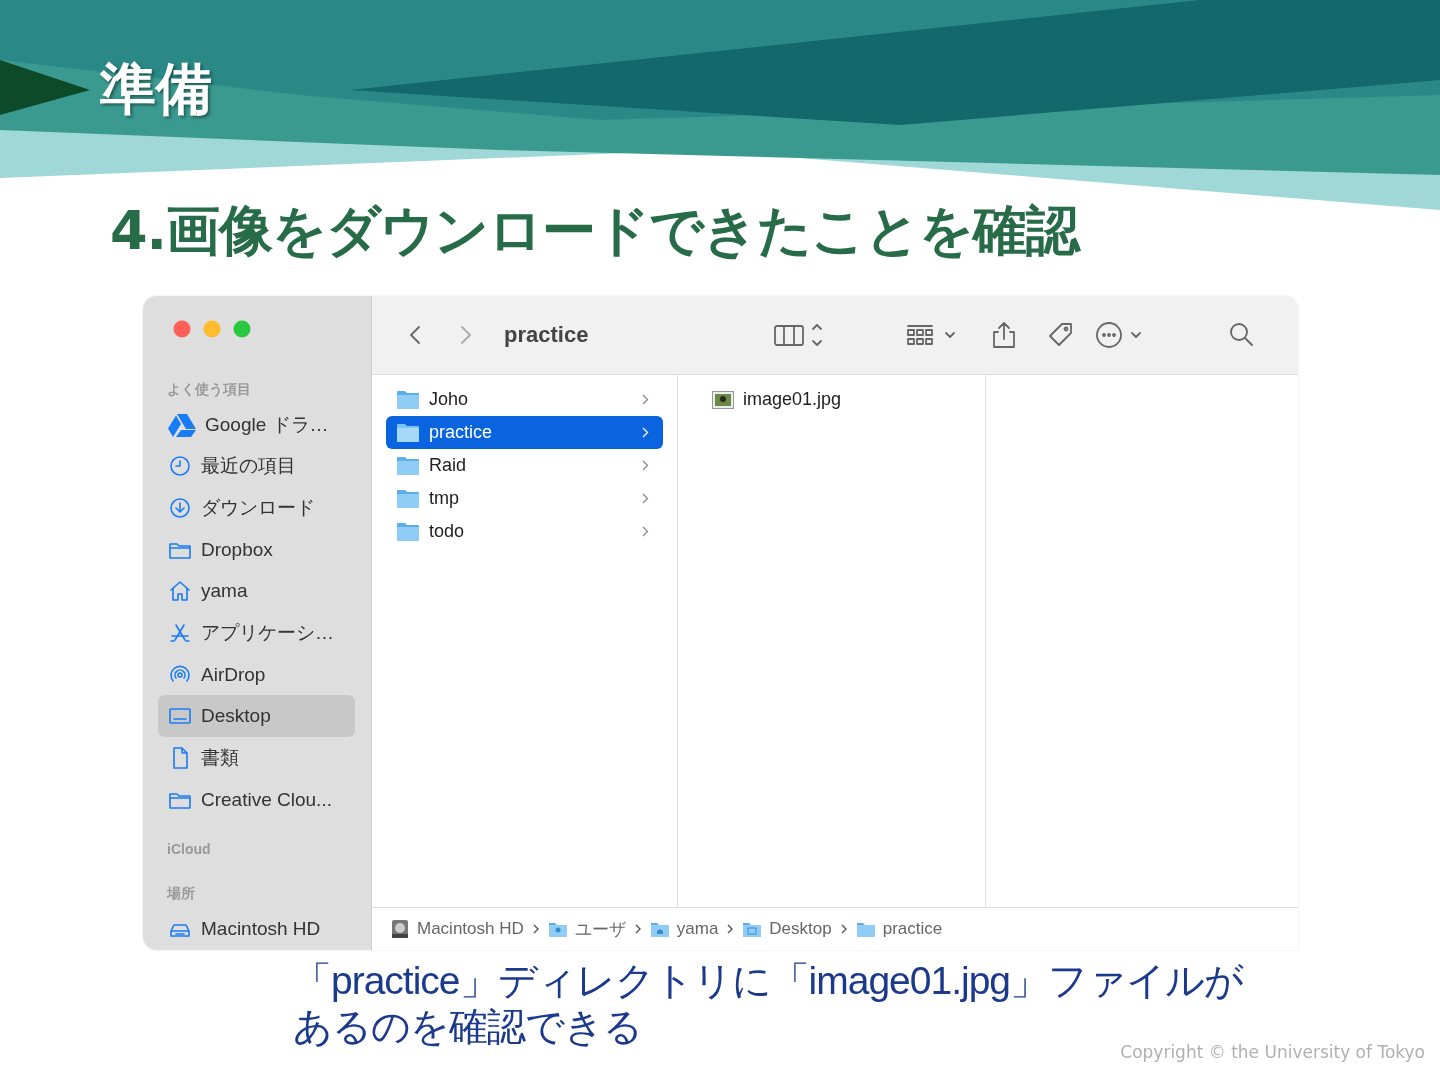 The height and width of the screenshot is (1080, 1440). I want to click on sidebar-item: 最近の項目, so click(256, 466).